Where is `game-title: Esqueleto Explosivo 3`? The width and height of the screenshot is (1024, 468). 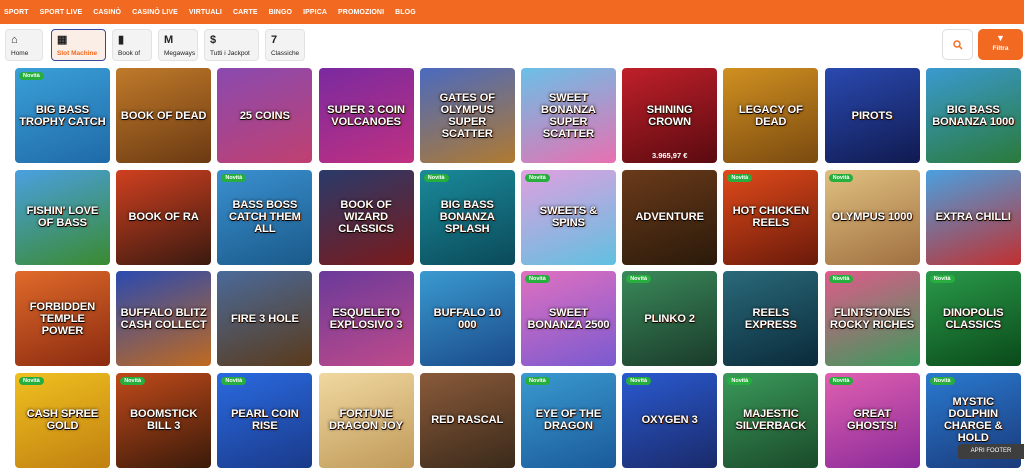
game-title: Esqueleto Explosivo 3 is located at coordinates (366, 318).